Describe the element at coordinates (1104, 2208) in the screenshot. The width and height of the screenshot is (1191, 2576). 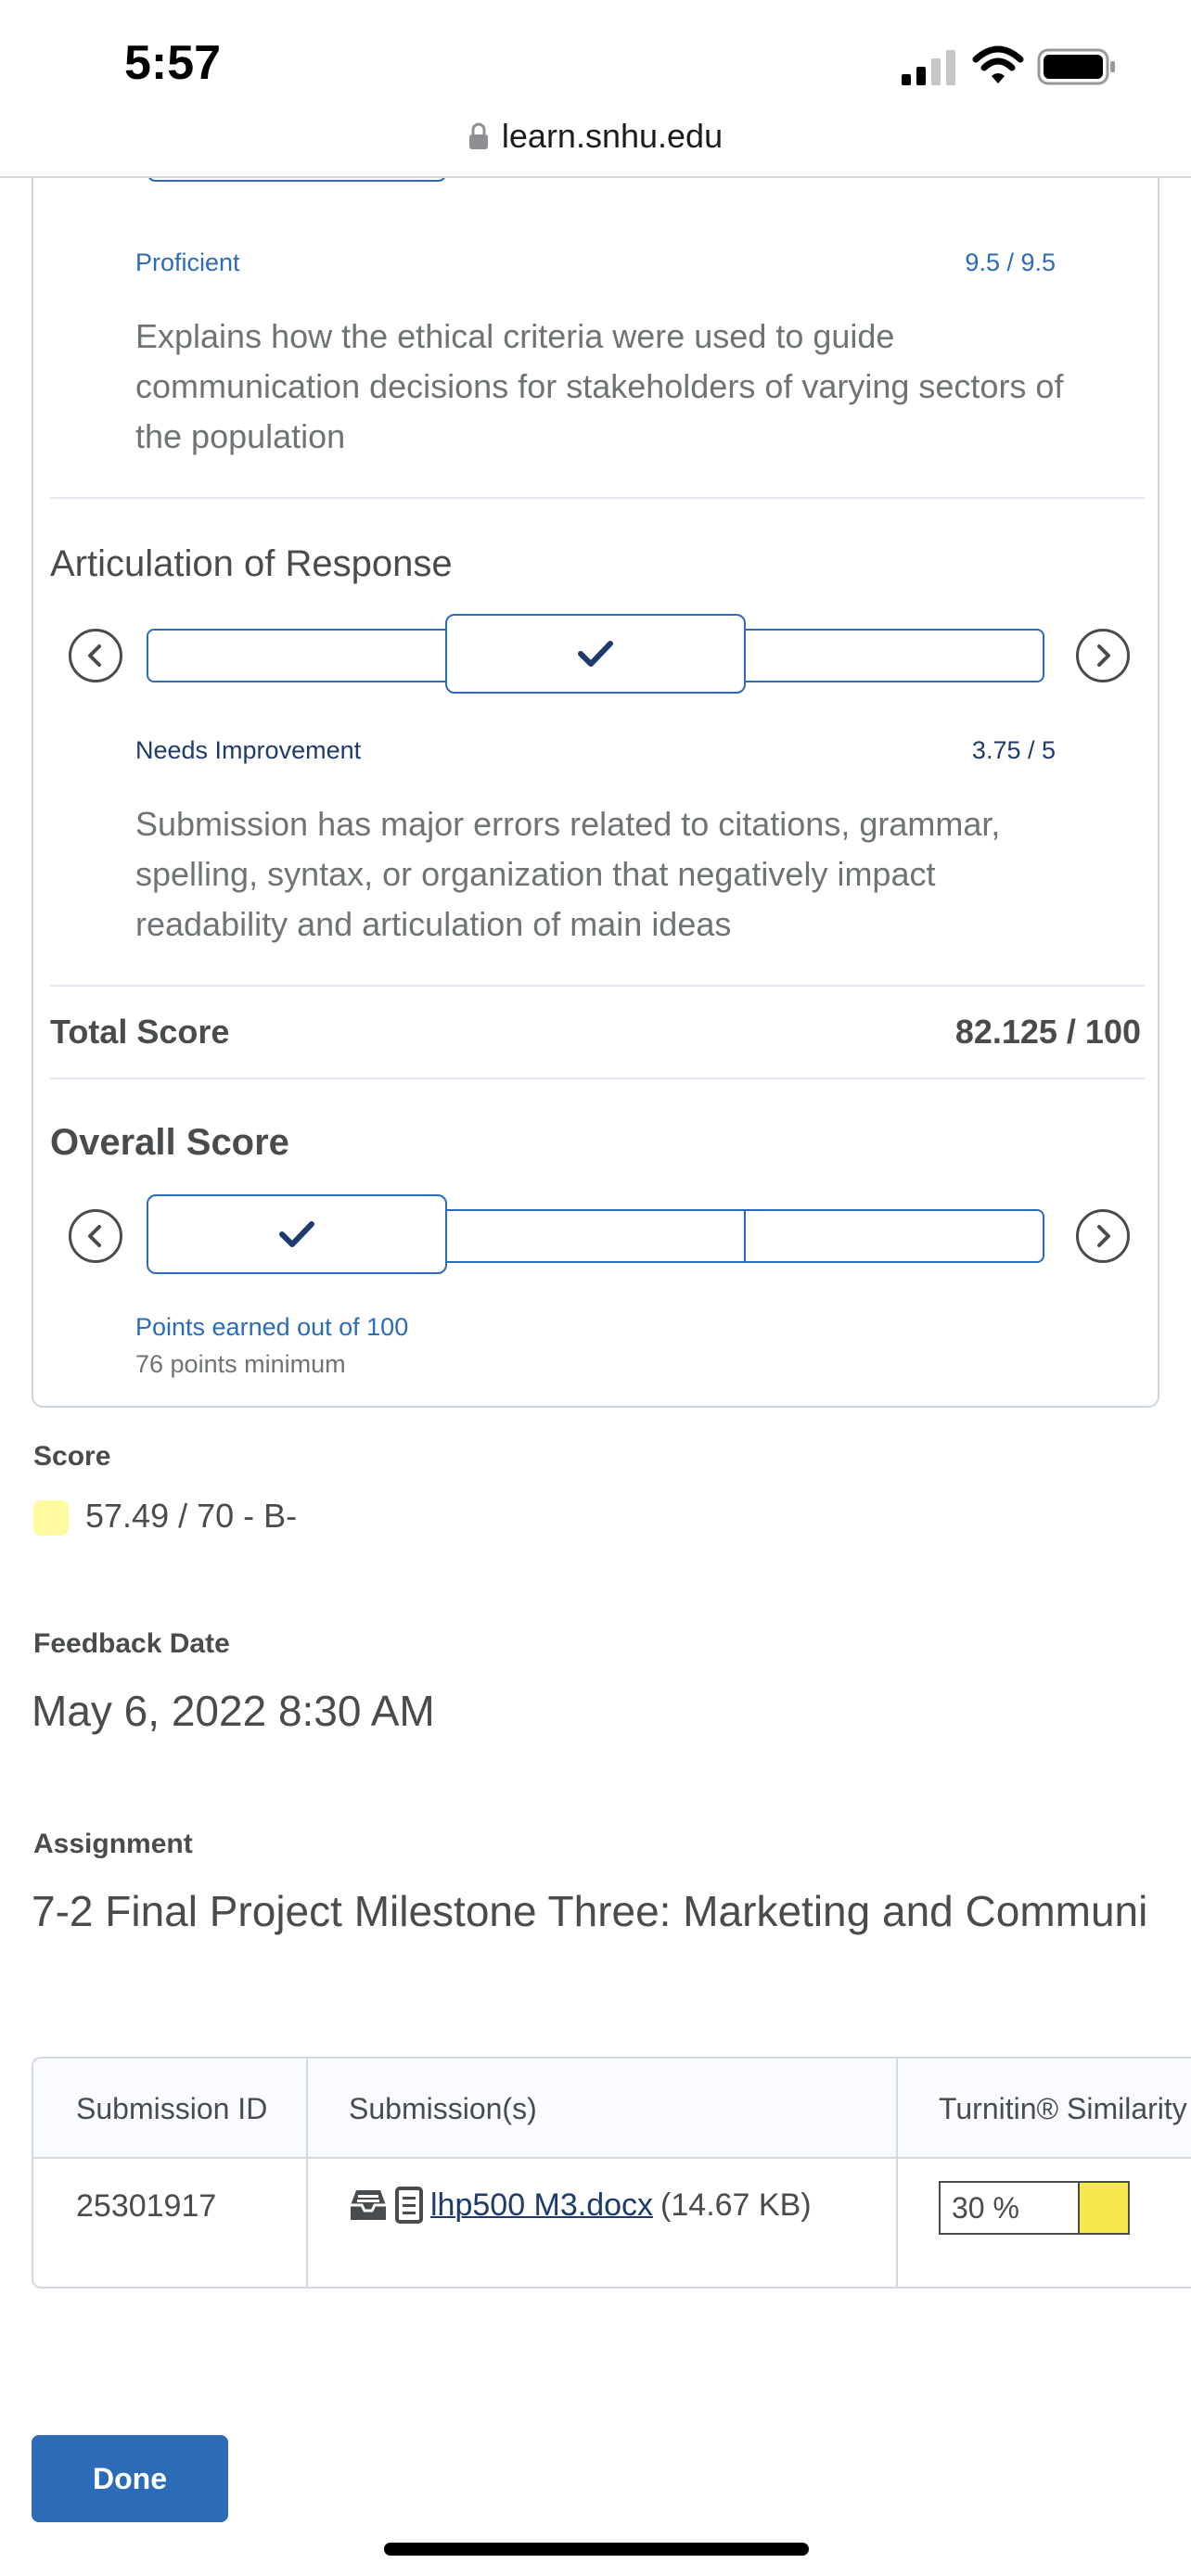
I see `similarity-color-swatch` at that location.